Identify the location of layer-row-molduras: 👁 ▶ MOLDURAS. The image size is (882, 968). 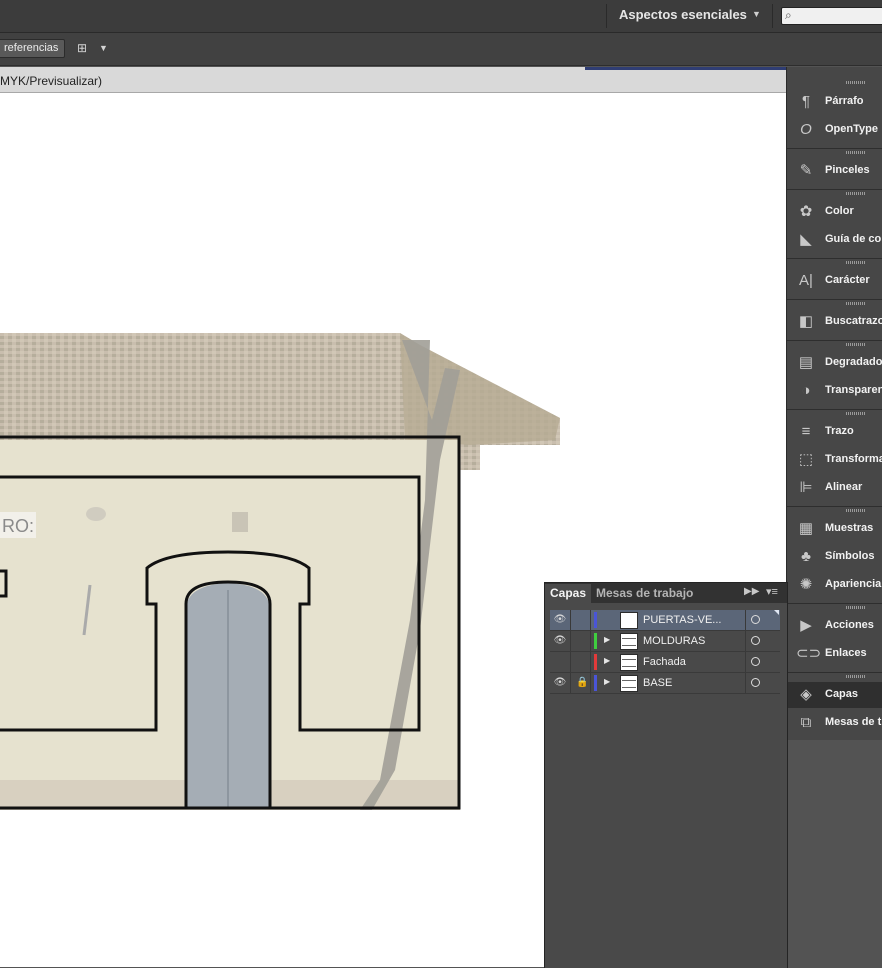
(665, 641).